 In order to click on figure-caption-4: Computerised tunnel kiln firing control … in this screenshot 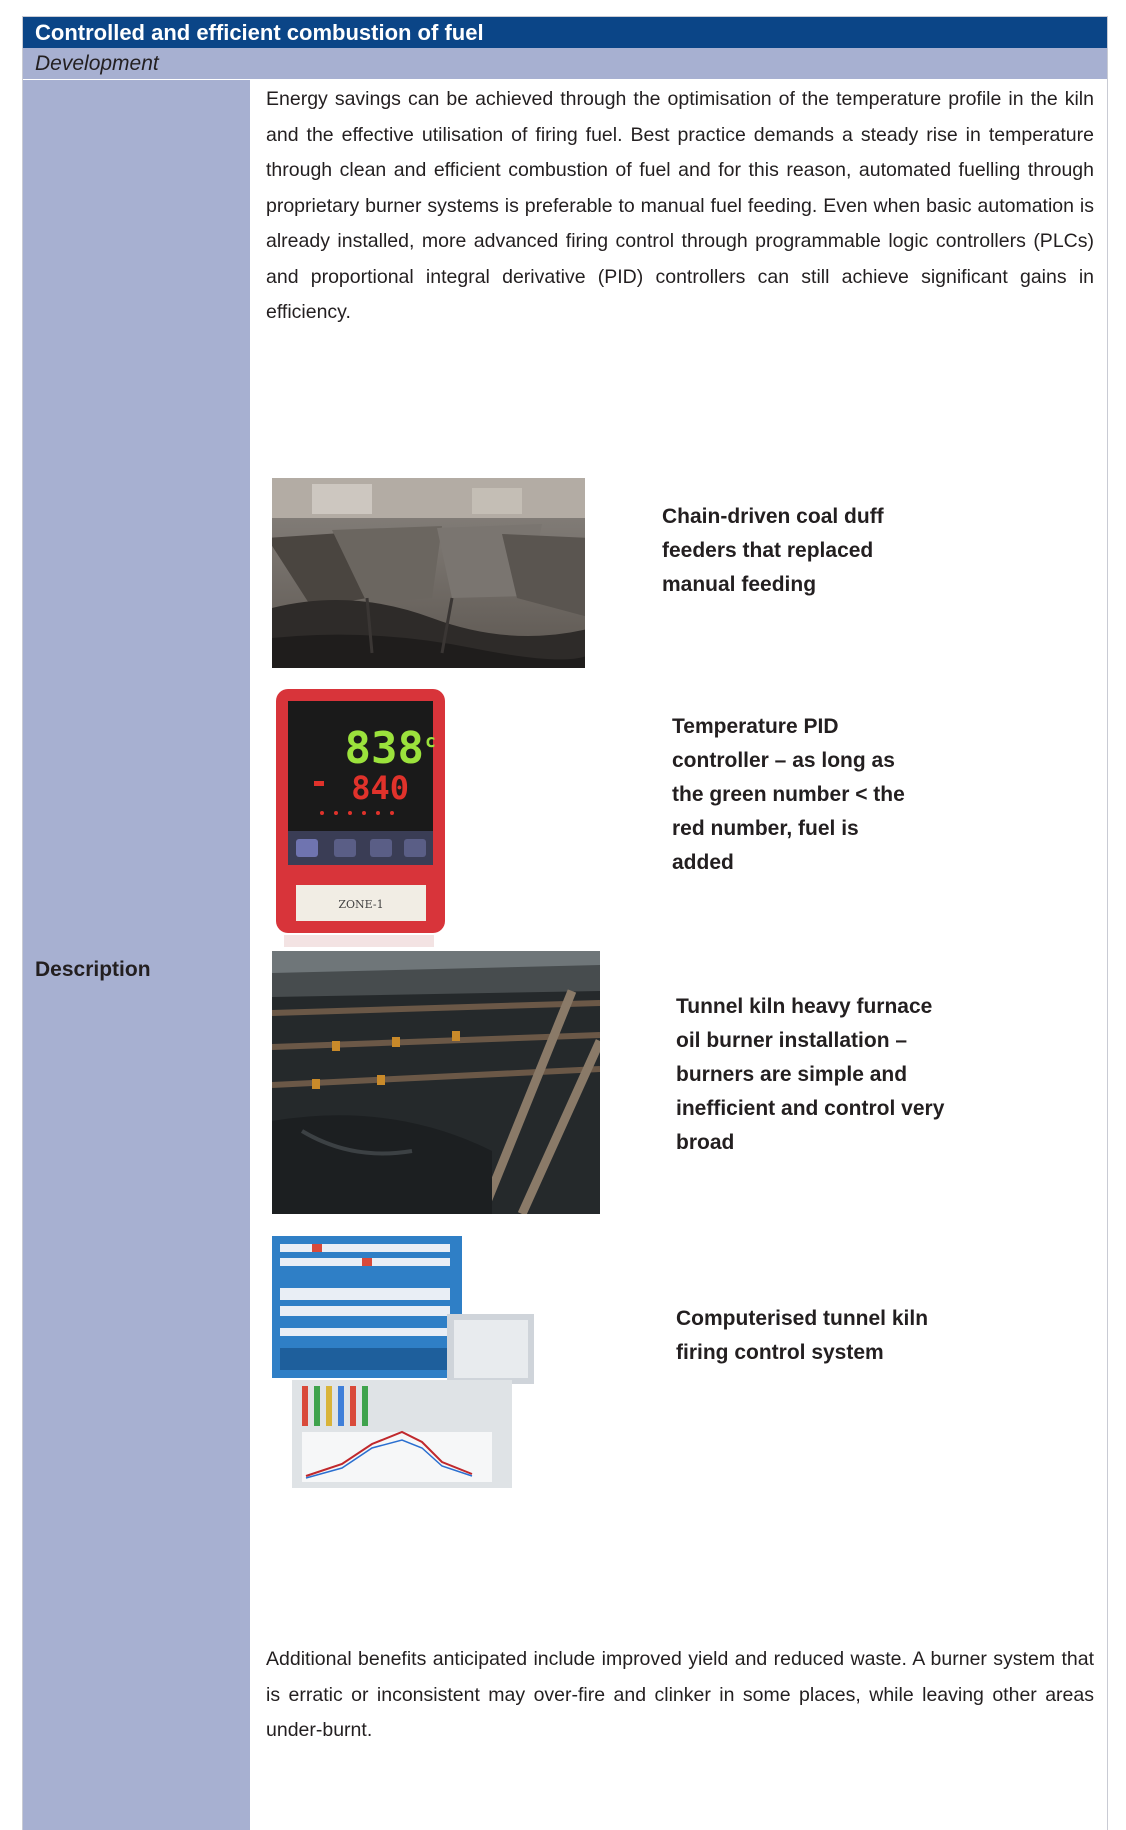, I will do `click(802, 1335)`.